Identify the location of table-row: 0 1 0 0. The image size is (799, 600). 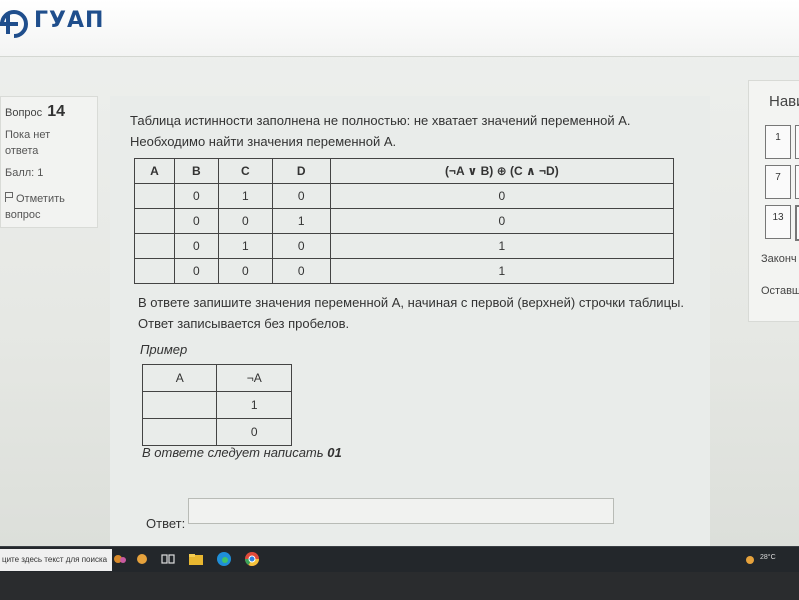
(404, 196).